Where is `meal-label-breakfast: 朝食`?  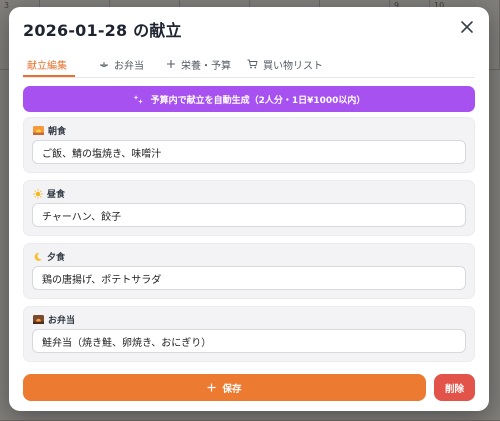
meal-label-breakfast: 朝食 is located at coordinates (49, 130).